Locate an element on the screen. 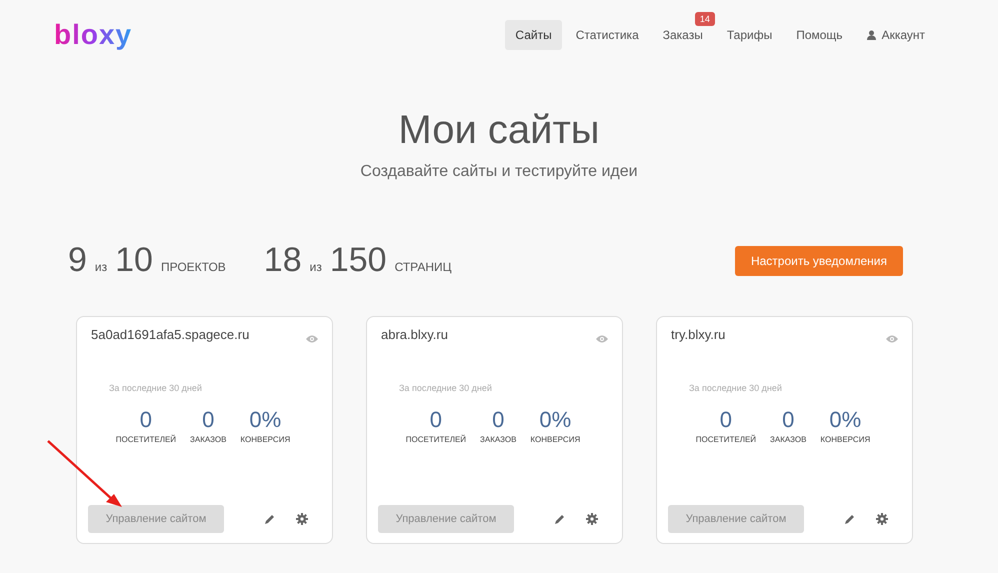 The height and width of the screenshot is (573, 998). limit-count: 150 is located at coordinates (358, 260).